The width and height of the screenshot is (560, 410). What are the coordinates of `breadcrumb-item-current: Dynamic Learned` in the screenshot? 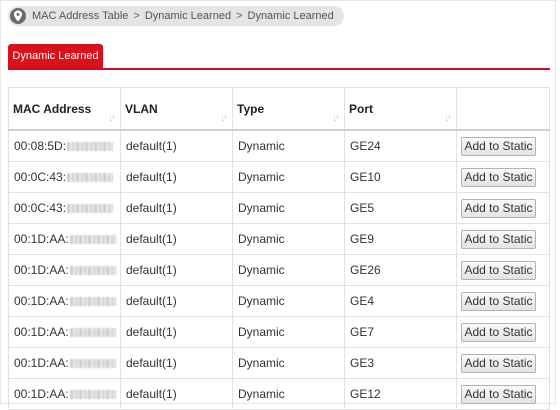 It's located at (290, 16).